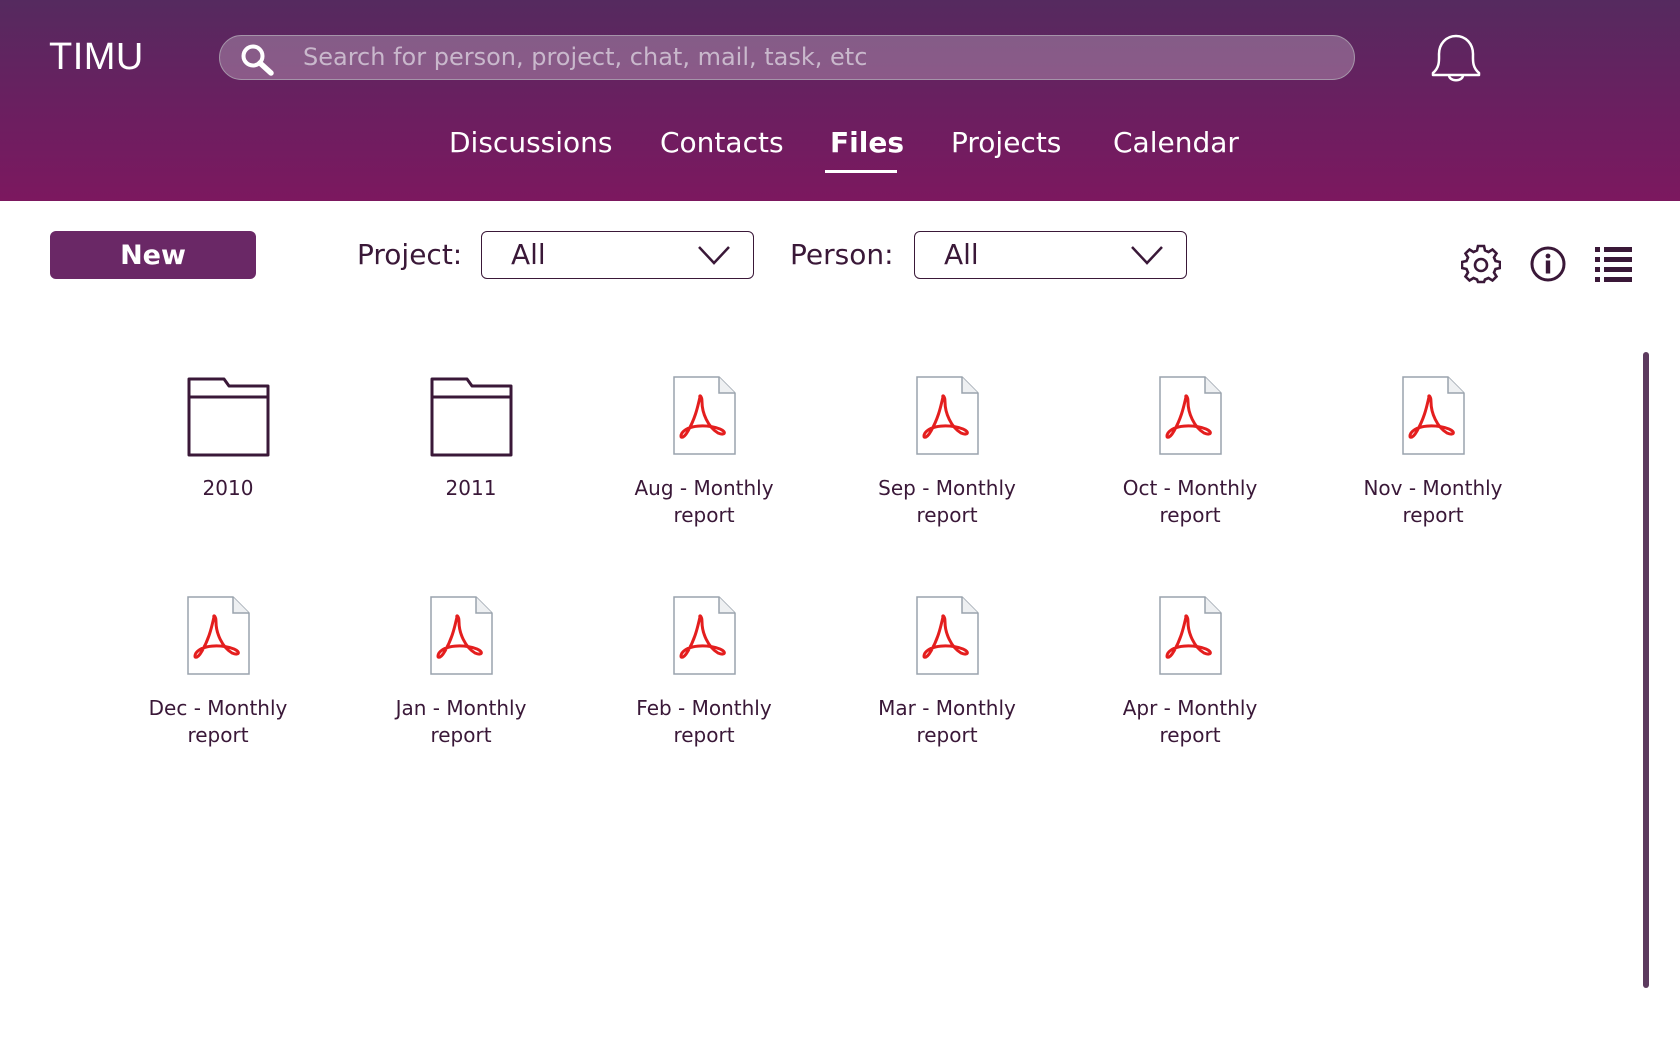 This screenshot has width=1680, height=1050. What do you see at coordinates (528, 254) in the screenshot?
I see `project-filter-value: All` at bounding box center [528, 254].